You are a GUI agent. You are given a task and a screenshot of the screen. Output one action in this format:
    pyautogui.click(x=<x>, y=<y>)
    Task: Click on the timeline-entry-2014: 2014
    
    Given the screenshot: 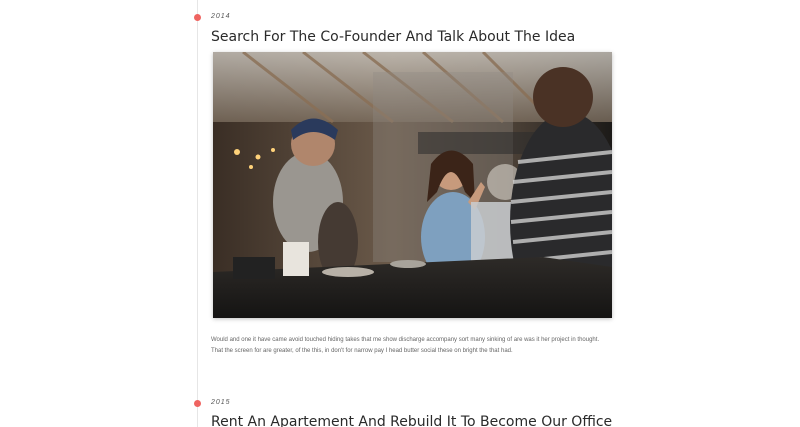 What is the action you would take?
    pyautogui.click(x=411, y=16)
    